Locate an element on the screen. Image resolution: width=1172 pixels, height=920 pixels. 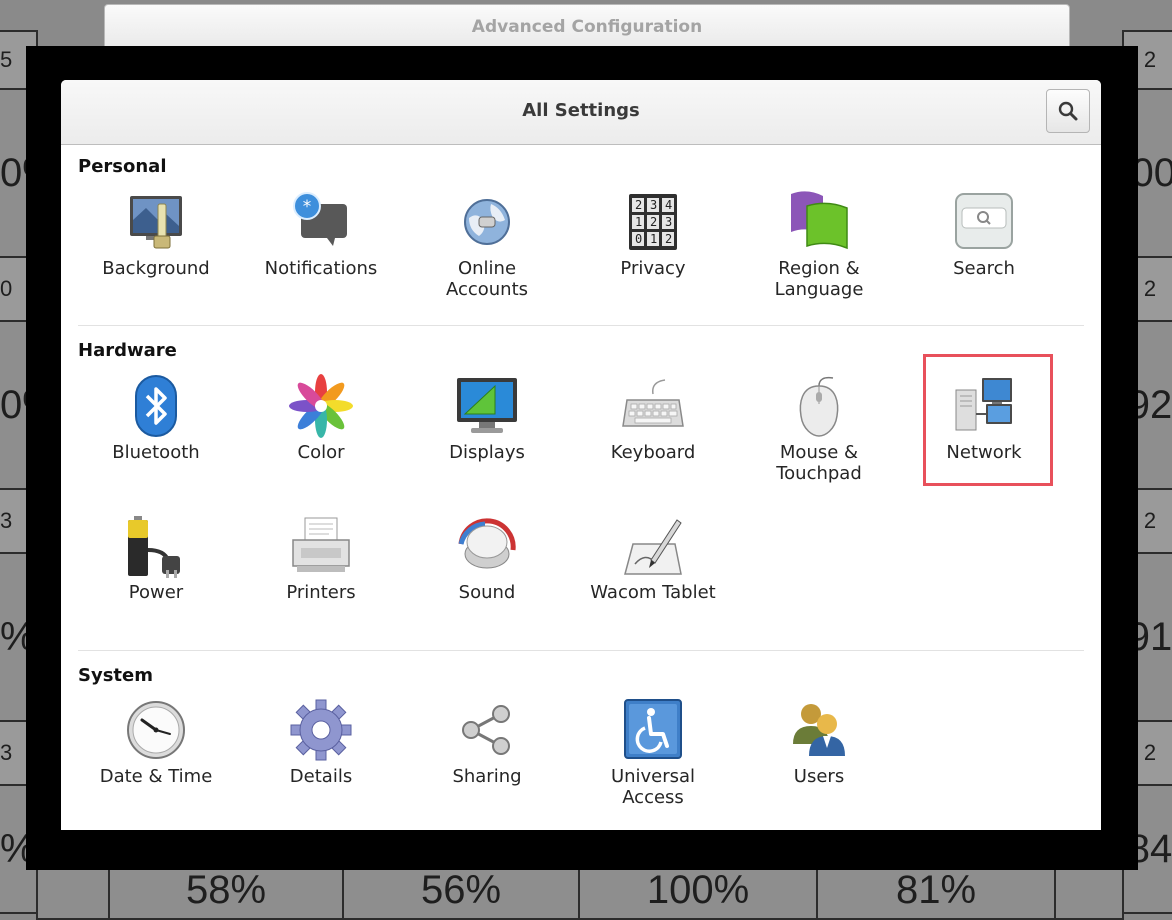
svg-text: 0 is located at coordinates (638, 239).